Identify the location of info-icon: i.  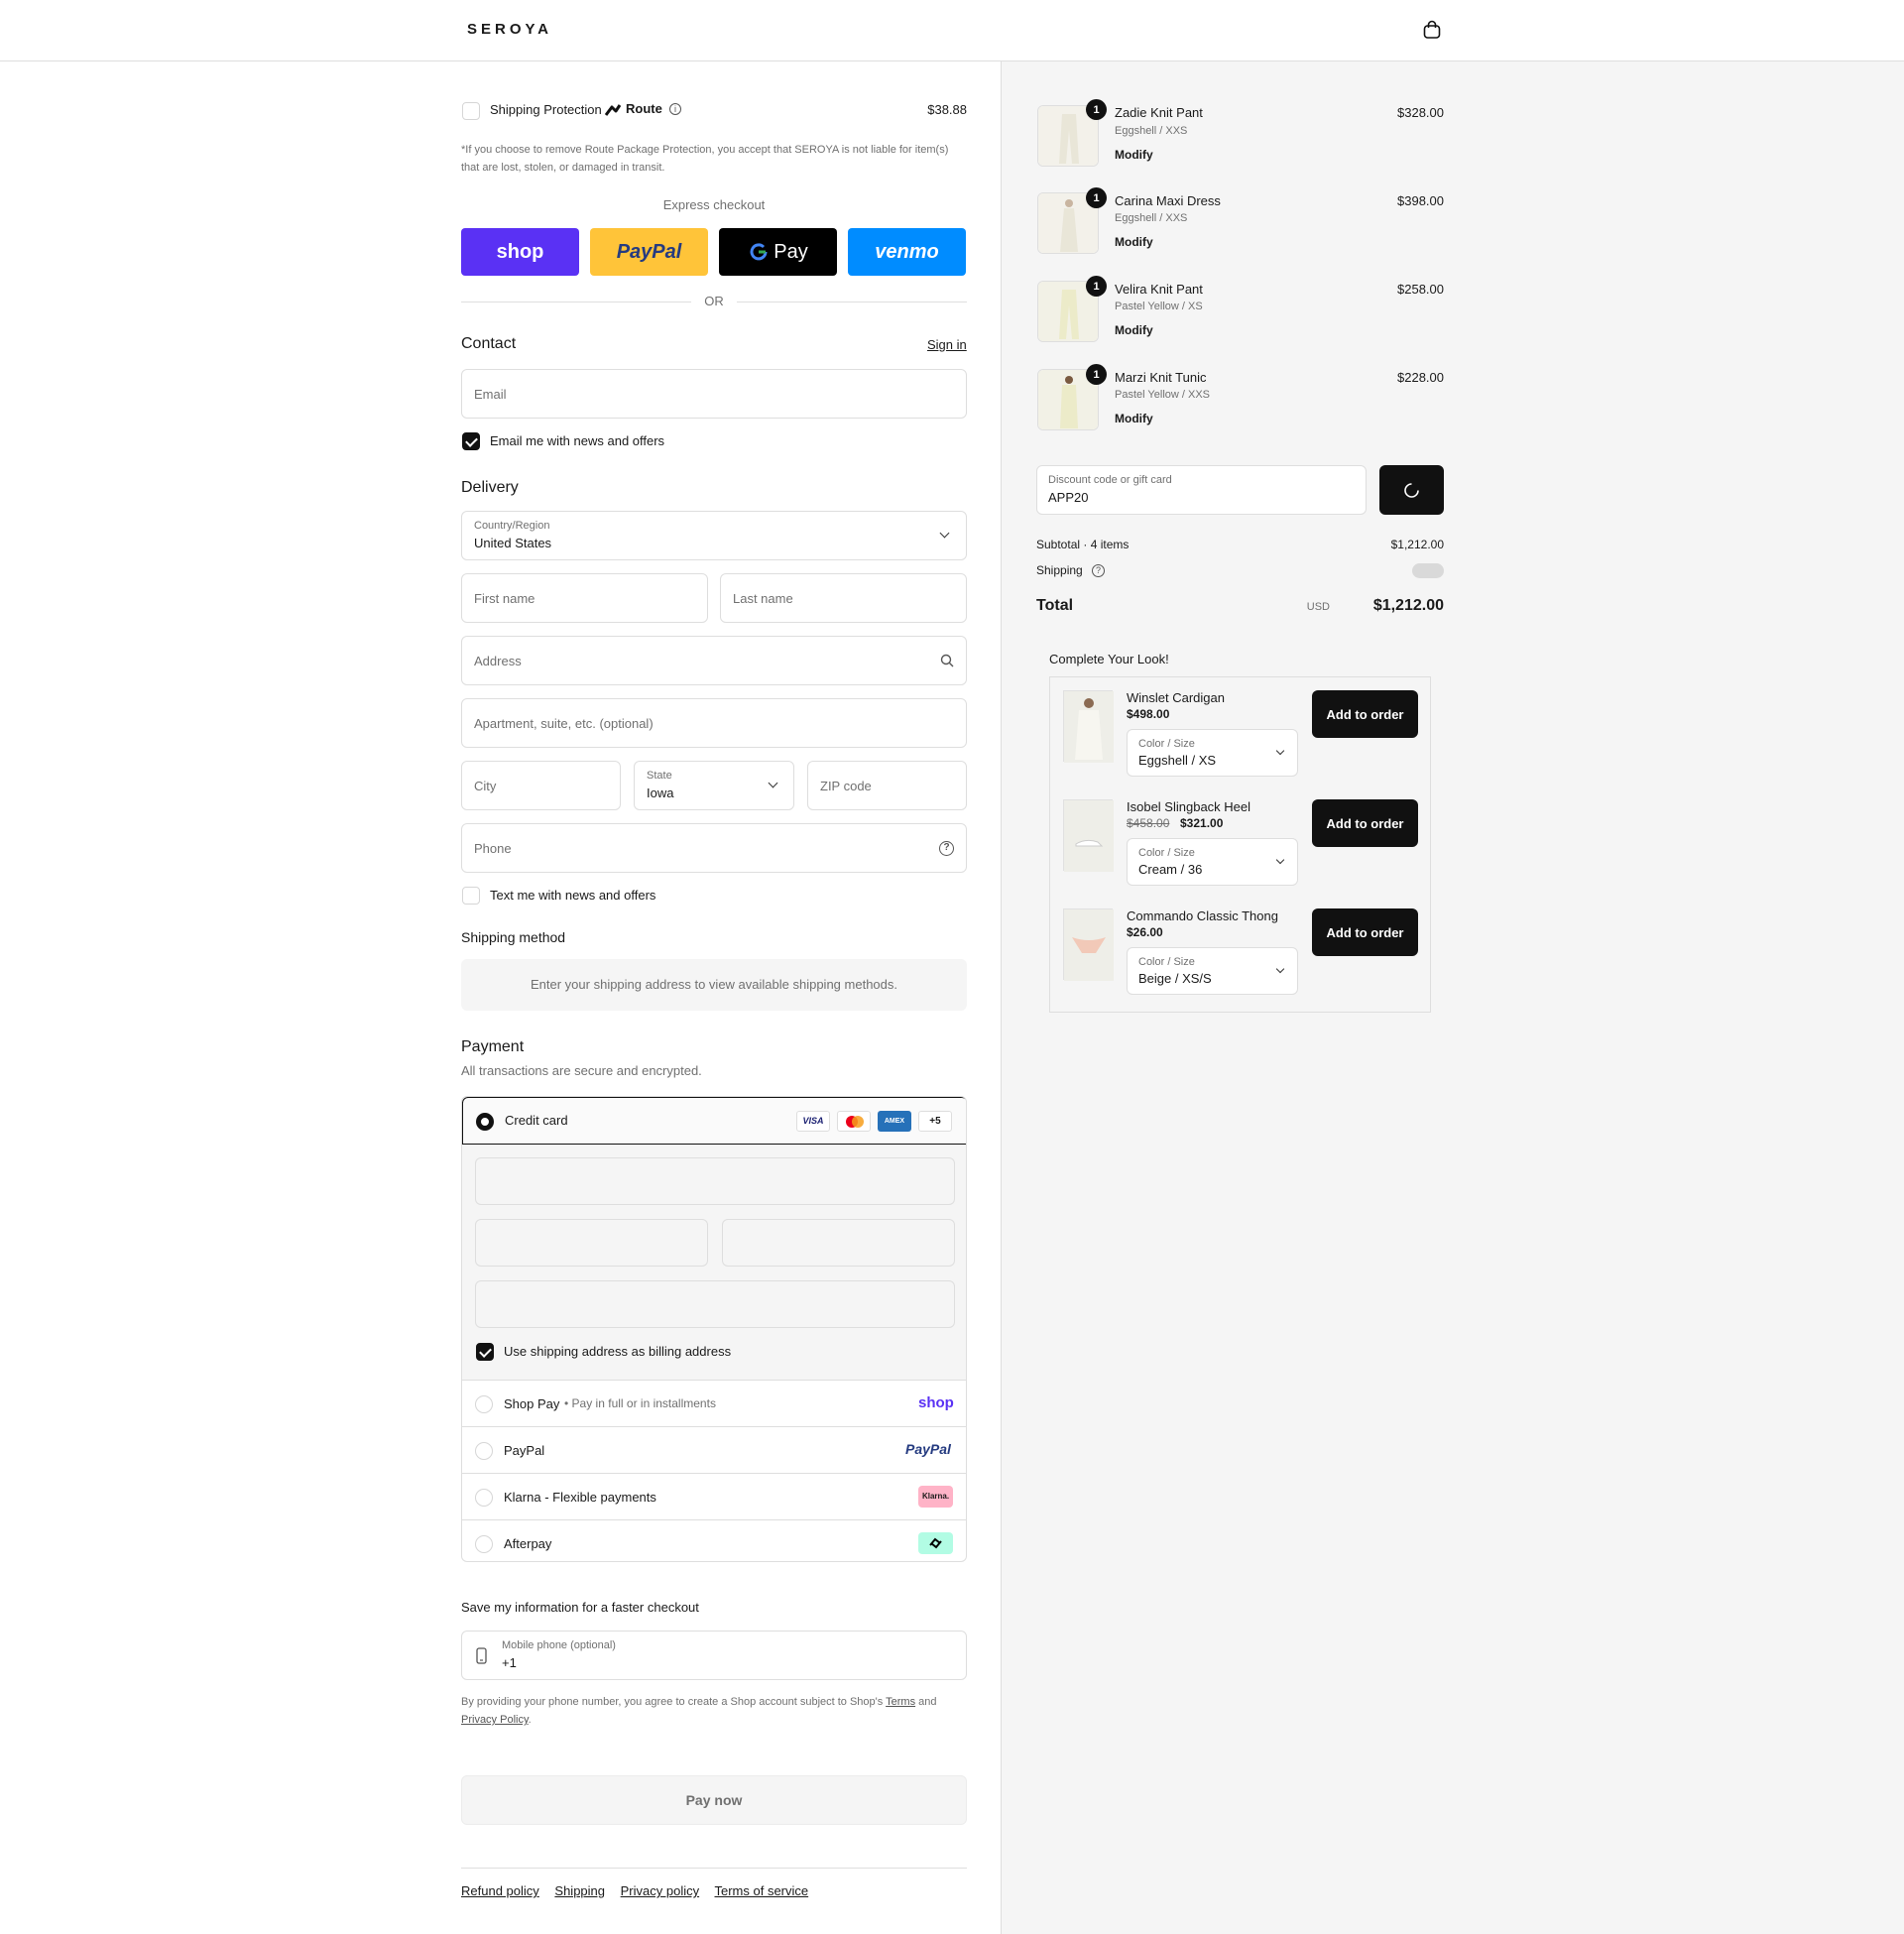
(675, 109).